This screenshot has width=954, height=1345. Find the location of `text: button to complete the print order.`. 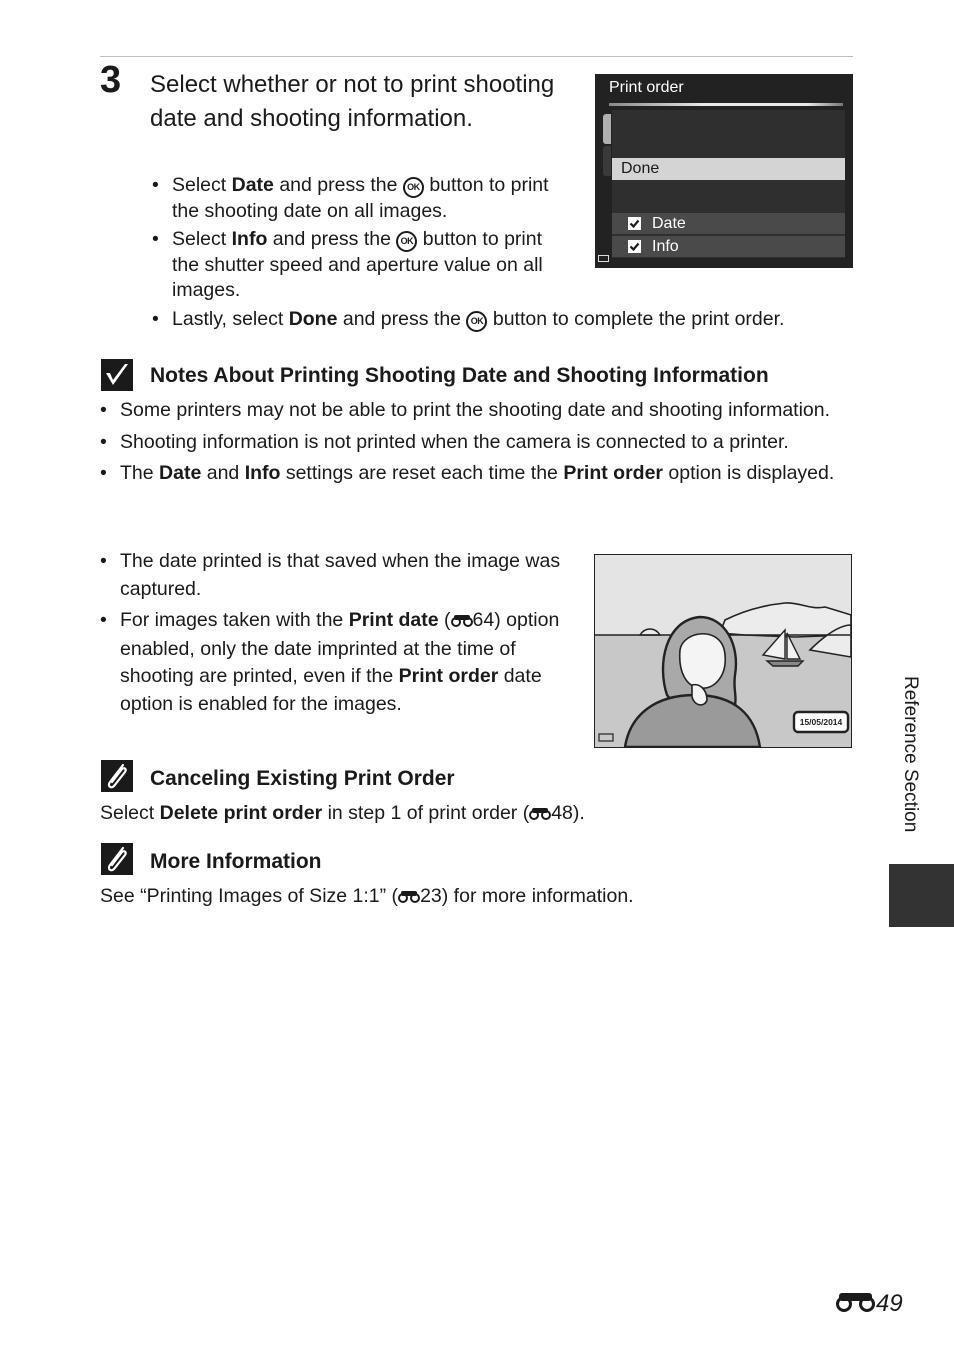

text: button to complete the print order. is located at coordinates (636, 319).